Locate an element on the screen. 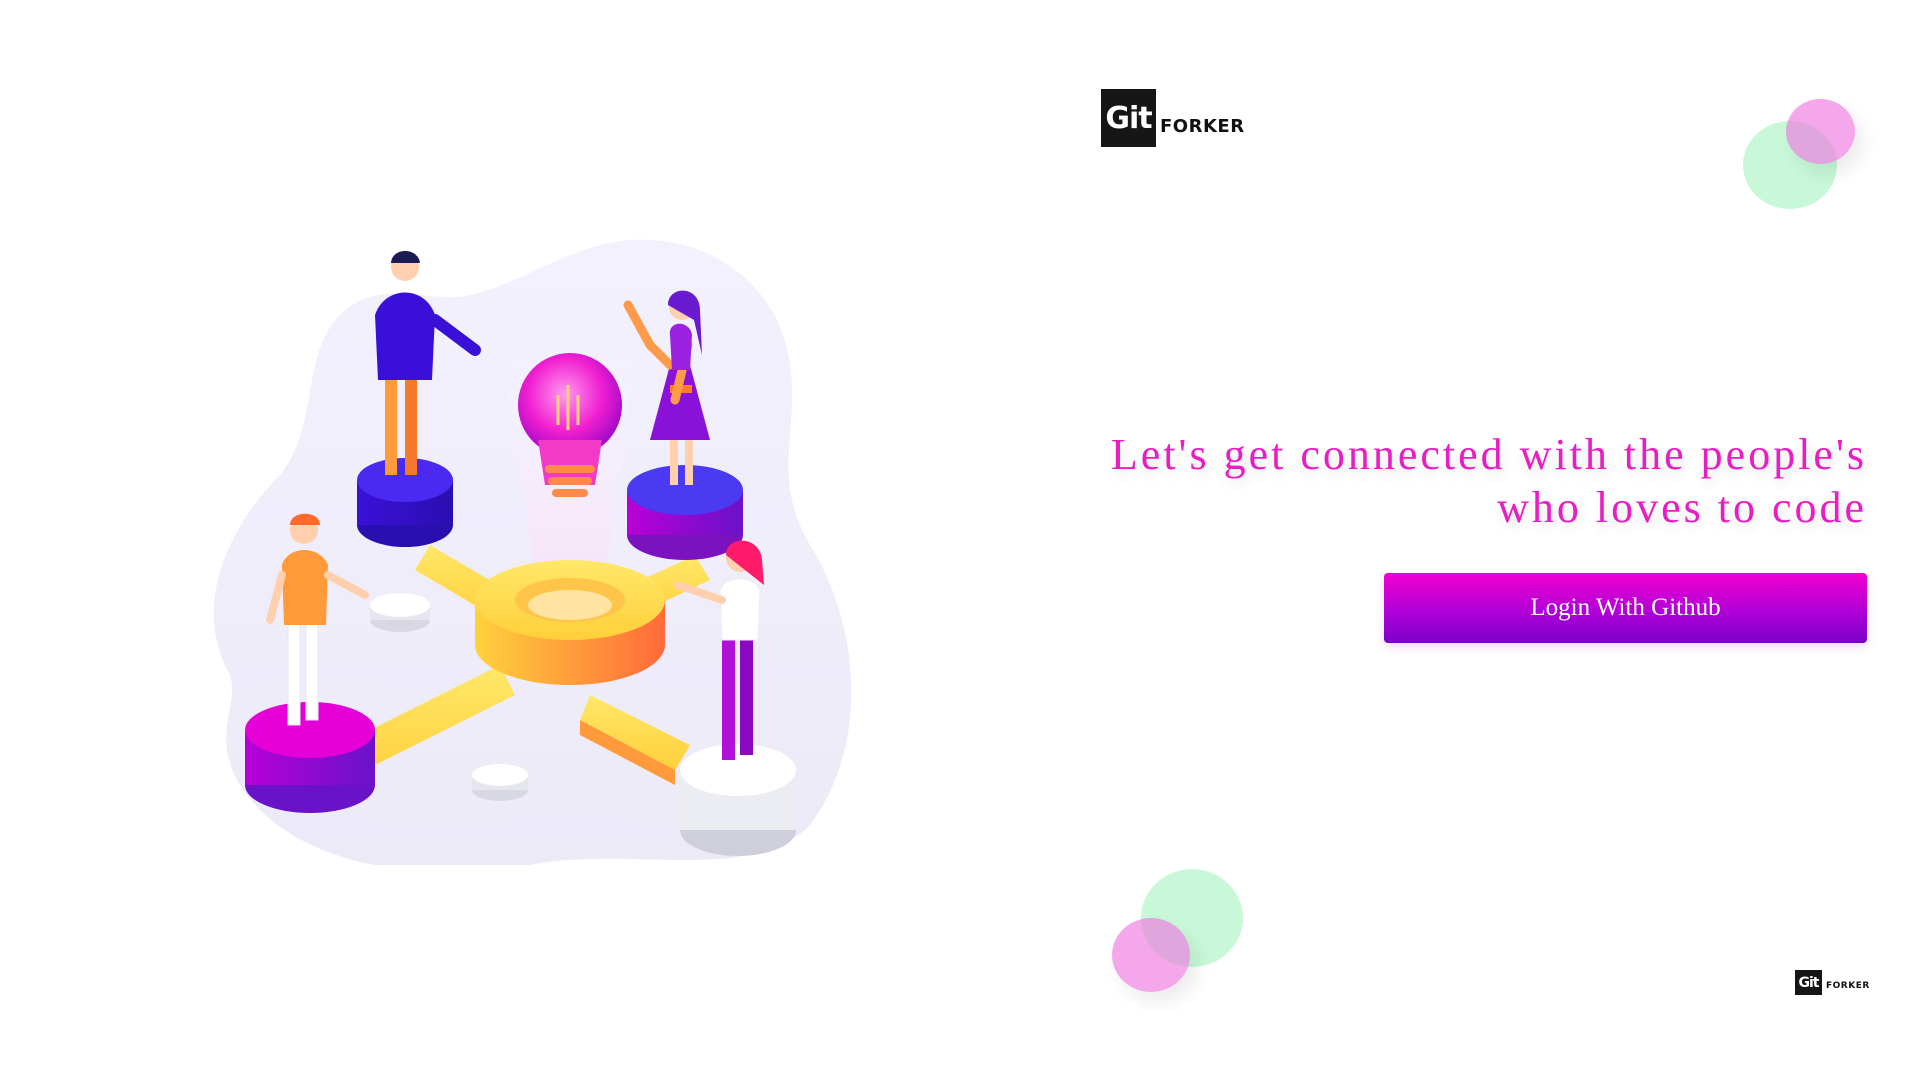  brand-logo: Git FORKER is located at coordinates (1173, 118).